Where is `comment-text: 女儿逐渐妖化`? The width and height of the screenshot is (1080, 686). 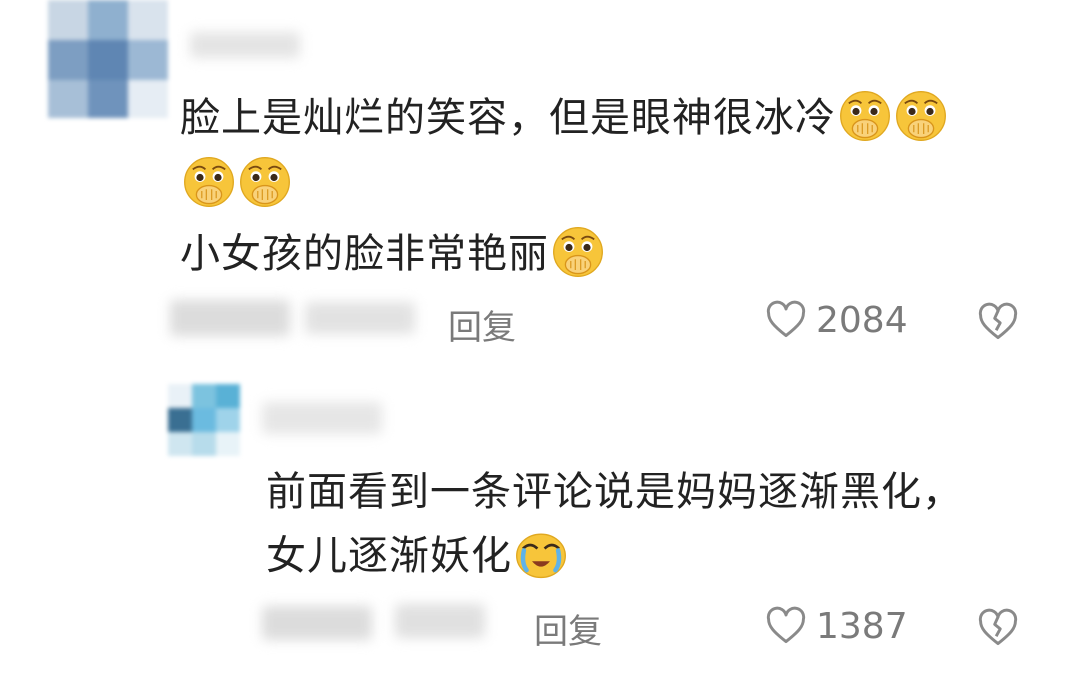 comment-text: 女儿逐渐妖化 is located at coordinates (417, 556).